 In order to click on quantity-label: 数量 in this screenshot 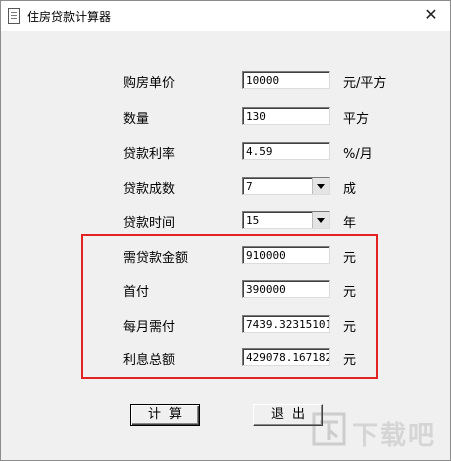, I will do `click(136, 119)`.